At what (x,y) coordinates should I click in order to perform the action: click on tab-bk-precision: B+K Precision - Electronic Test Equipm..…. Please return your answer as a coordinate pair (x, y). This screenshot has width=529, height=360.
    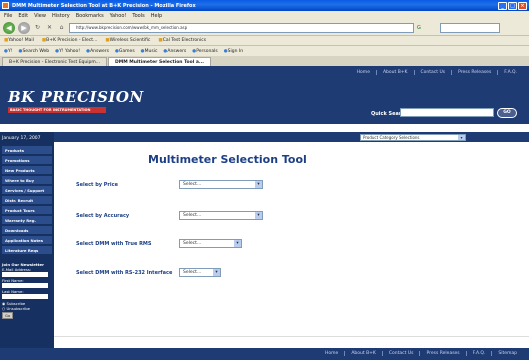
    Looking at the image, I should click on (55, 61).